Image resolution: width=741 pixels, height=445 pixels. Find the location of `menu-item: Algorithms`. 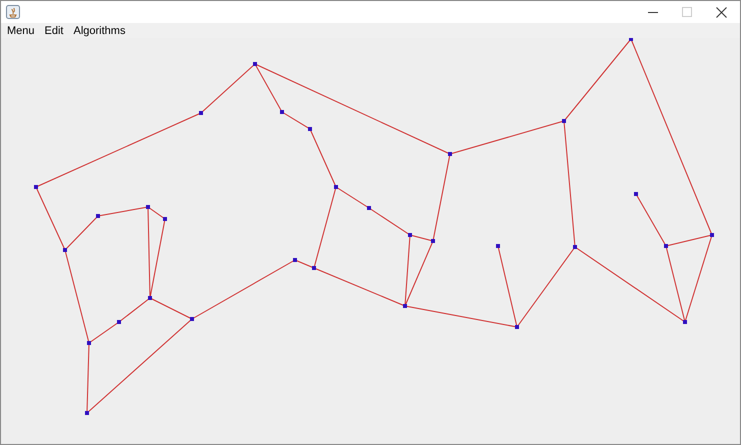

menu-item: Algorithms is located at coordinates (102, 31).